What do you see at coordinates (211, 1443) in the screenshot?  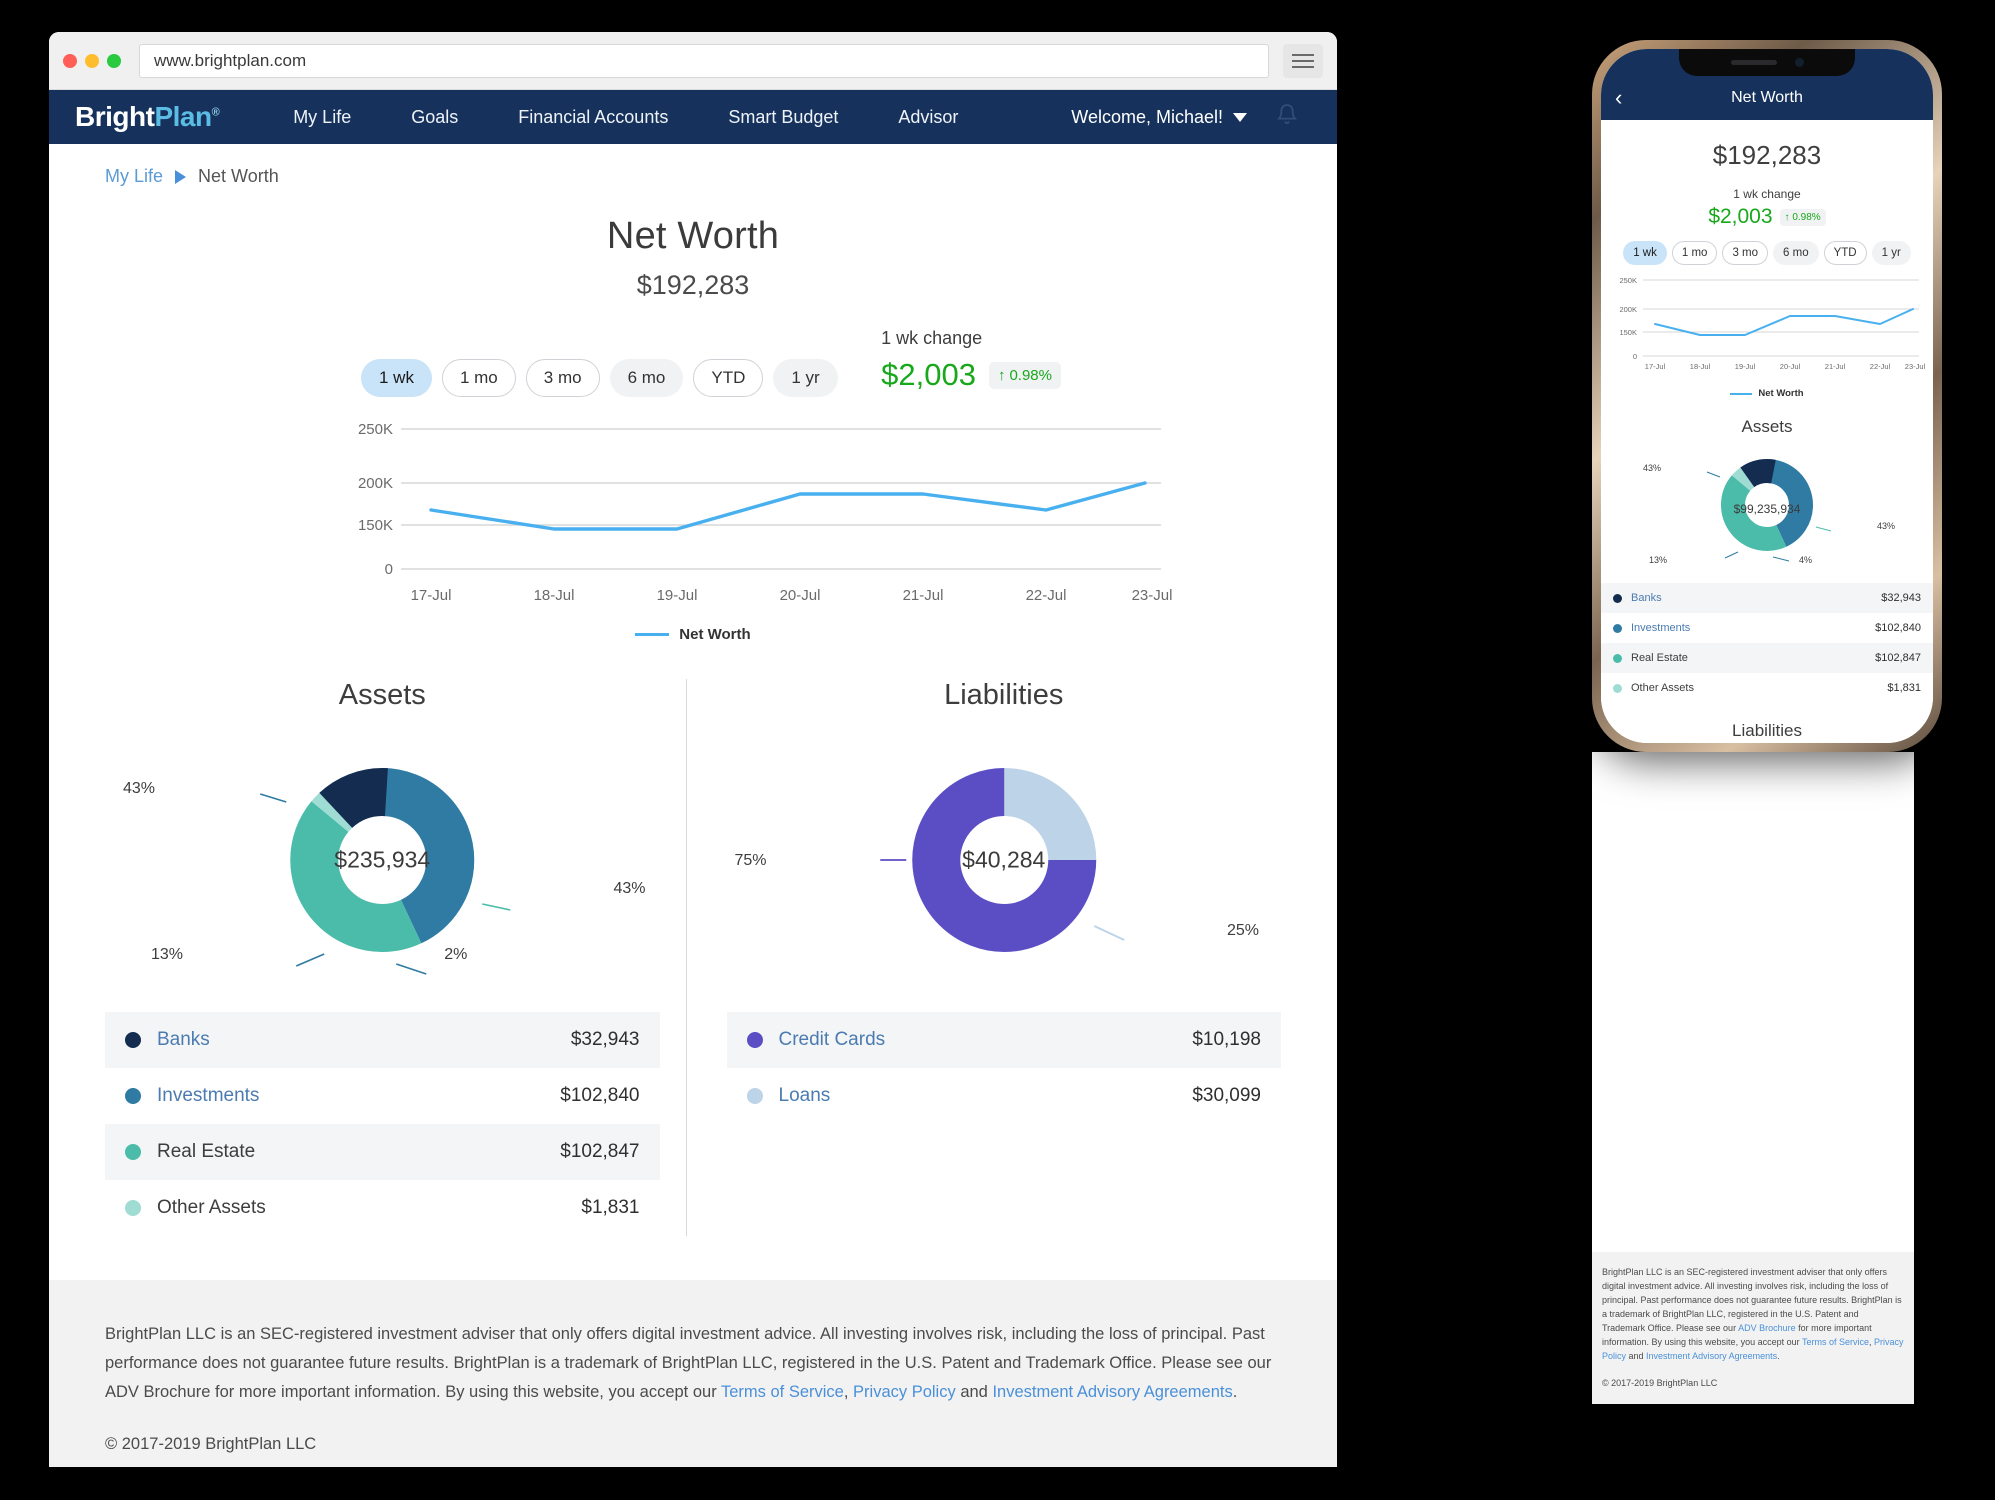 I see `footer-copyright: © 2017-2019 BrightPlan LLC` at bounding box center [211, 1443].